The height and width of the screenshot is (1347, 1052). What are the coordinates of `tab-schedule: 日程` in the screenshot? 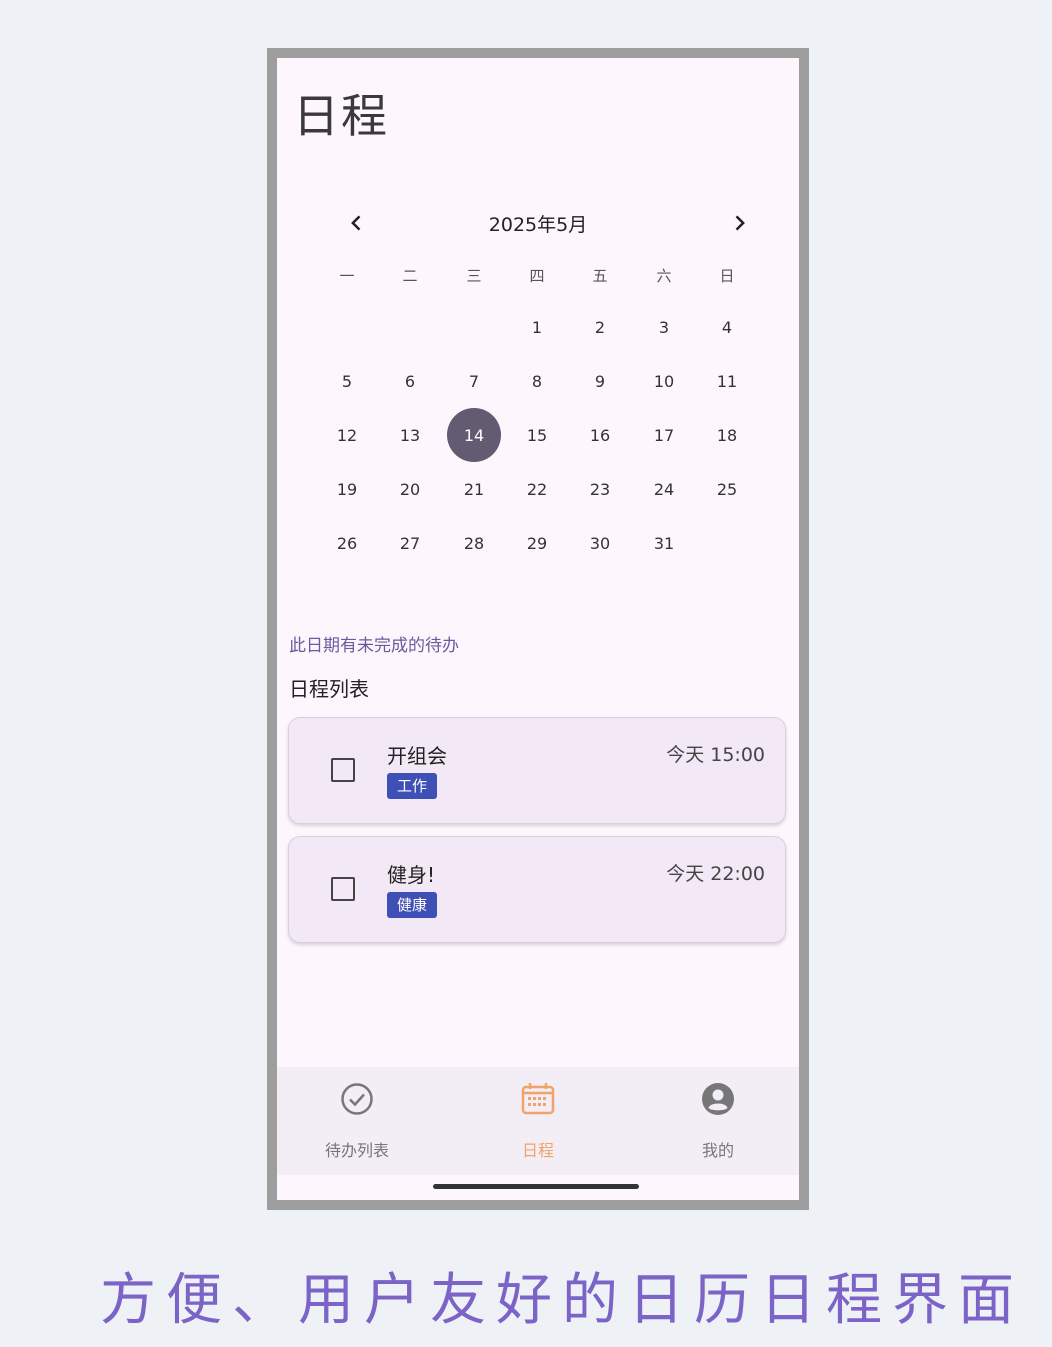 It's located at (538, 1121).